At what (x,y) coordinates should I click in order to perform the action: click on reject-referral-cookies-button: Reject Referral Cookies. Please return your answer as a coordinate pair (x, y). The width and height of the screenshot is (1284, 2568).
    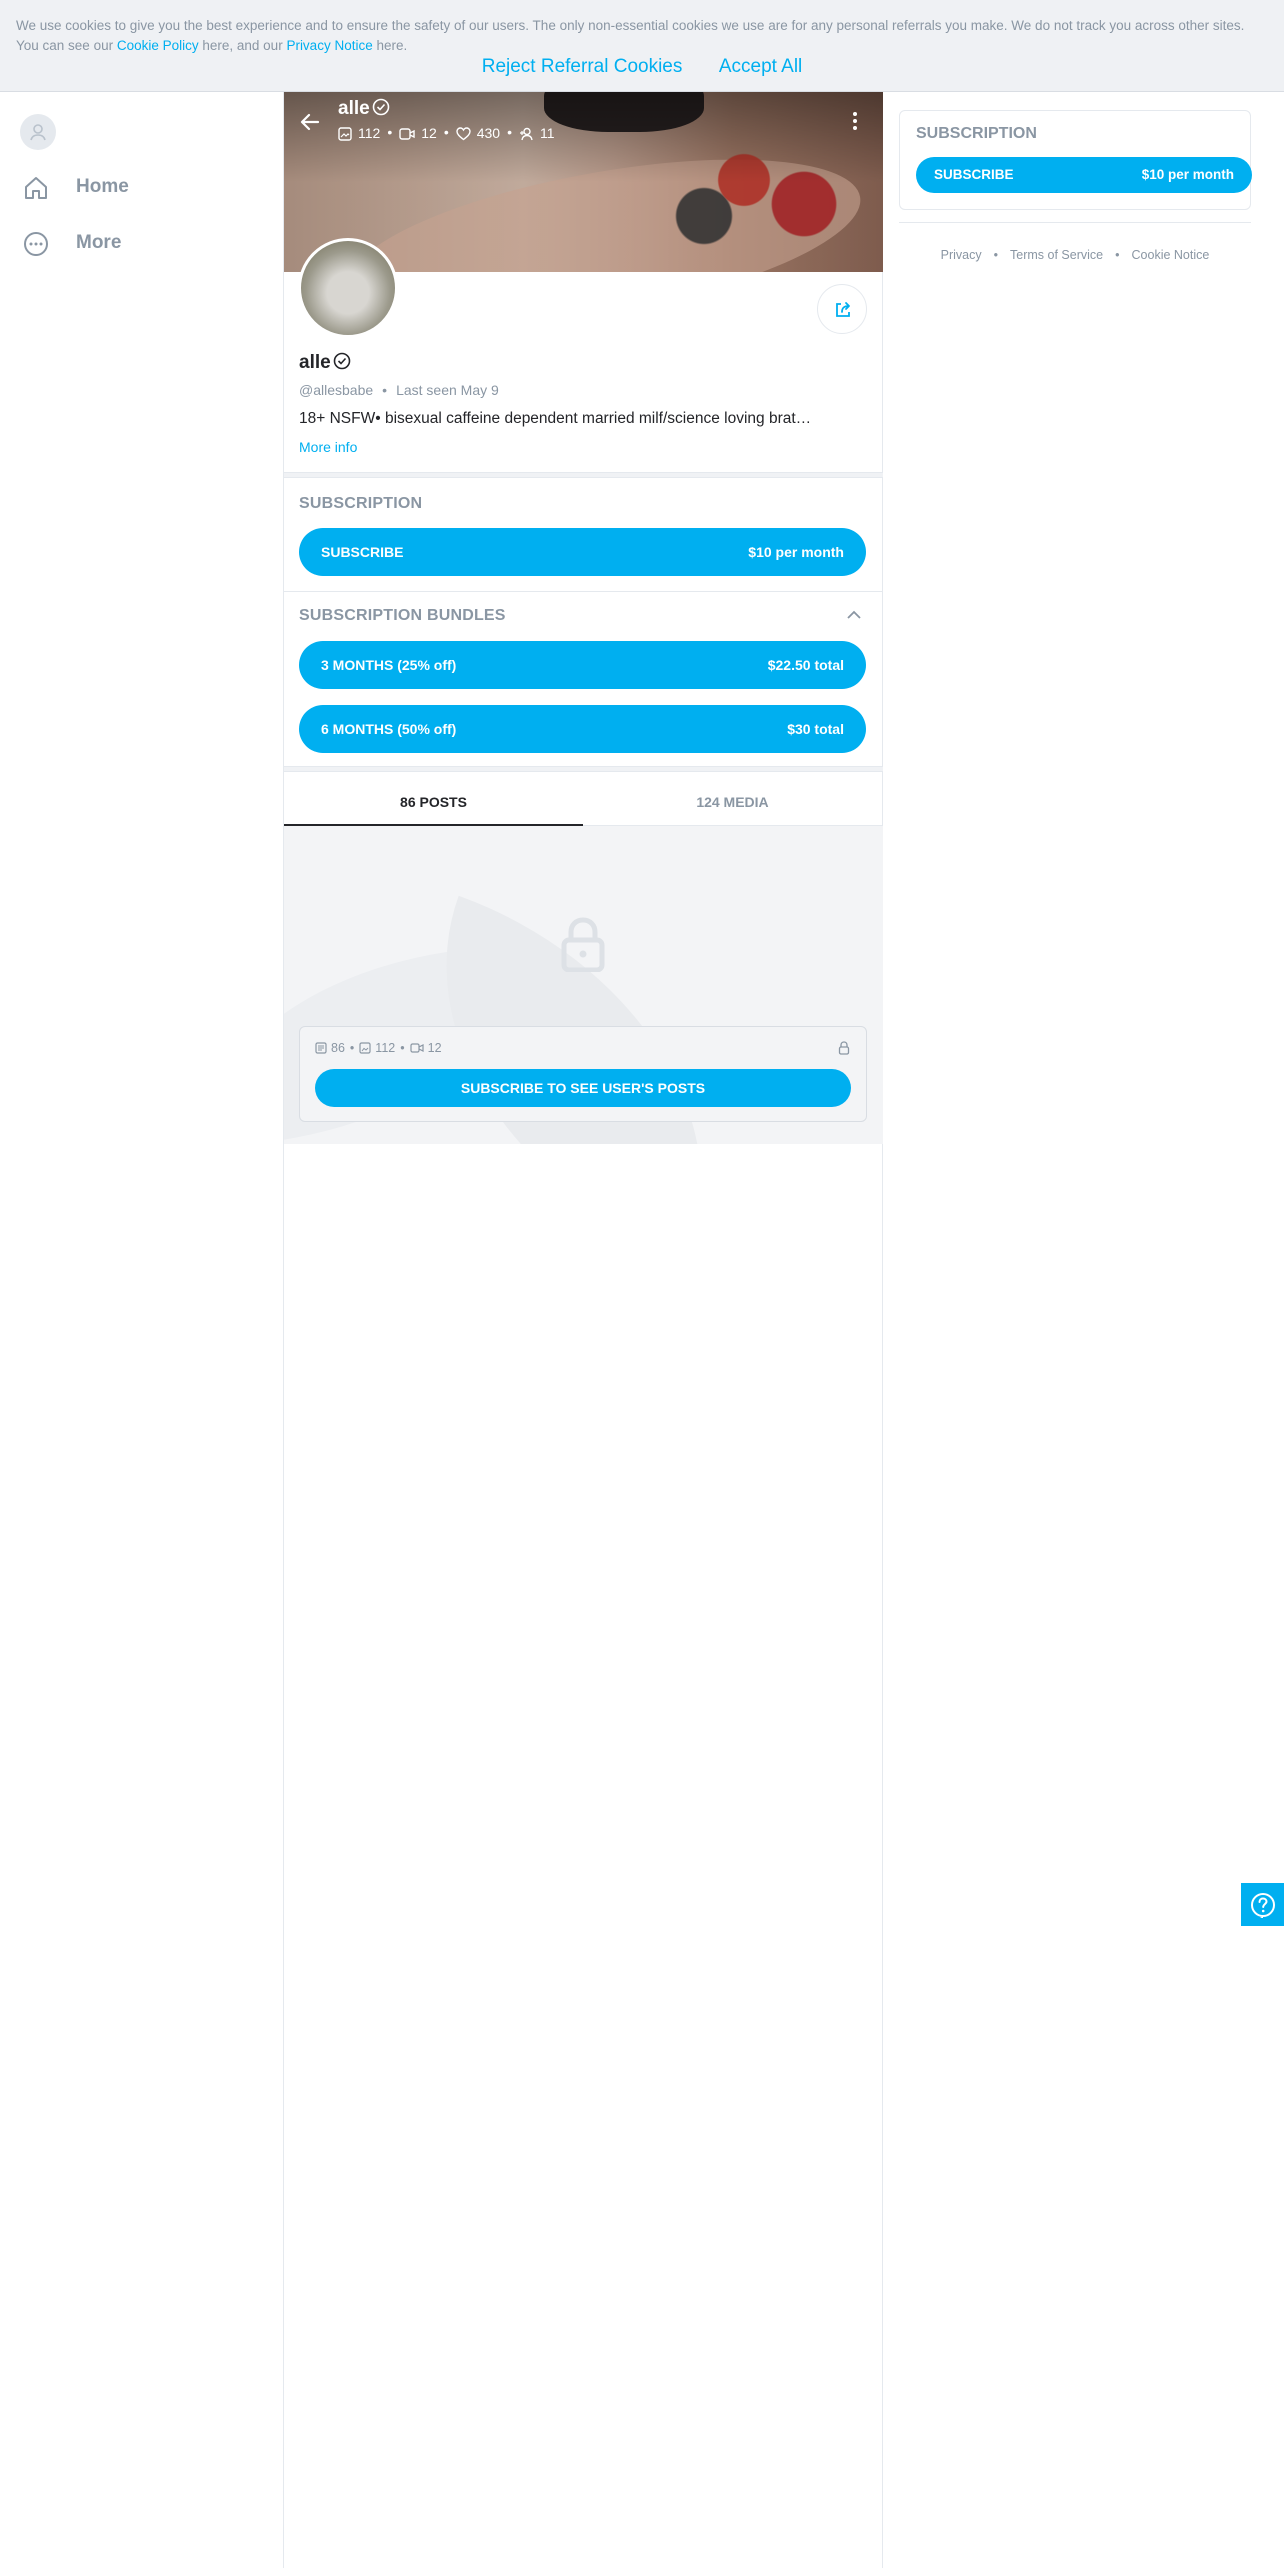
    Looking at the image, I should click on (582, 67).